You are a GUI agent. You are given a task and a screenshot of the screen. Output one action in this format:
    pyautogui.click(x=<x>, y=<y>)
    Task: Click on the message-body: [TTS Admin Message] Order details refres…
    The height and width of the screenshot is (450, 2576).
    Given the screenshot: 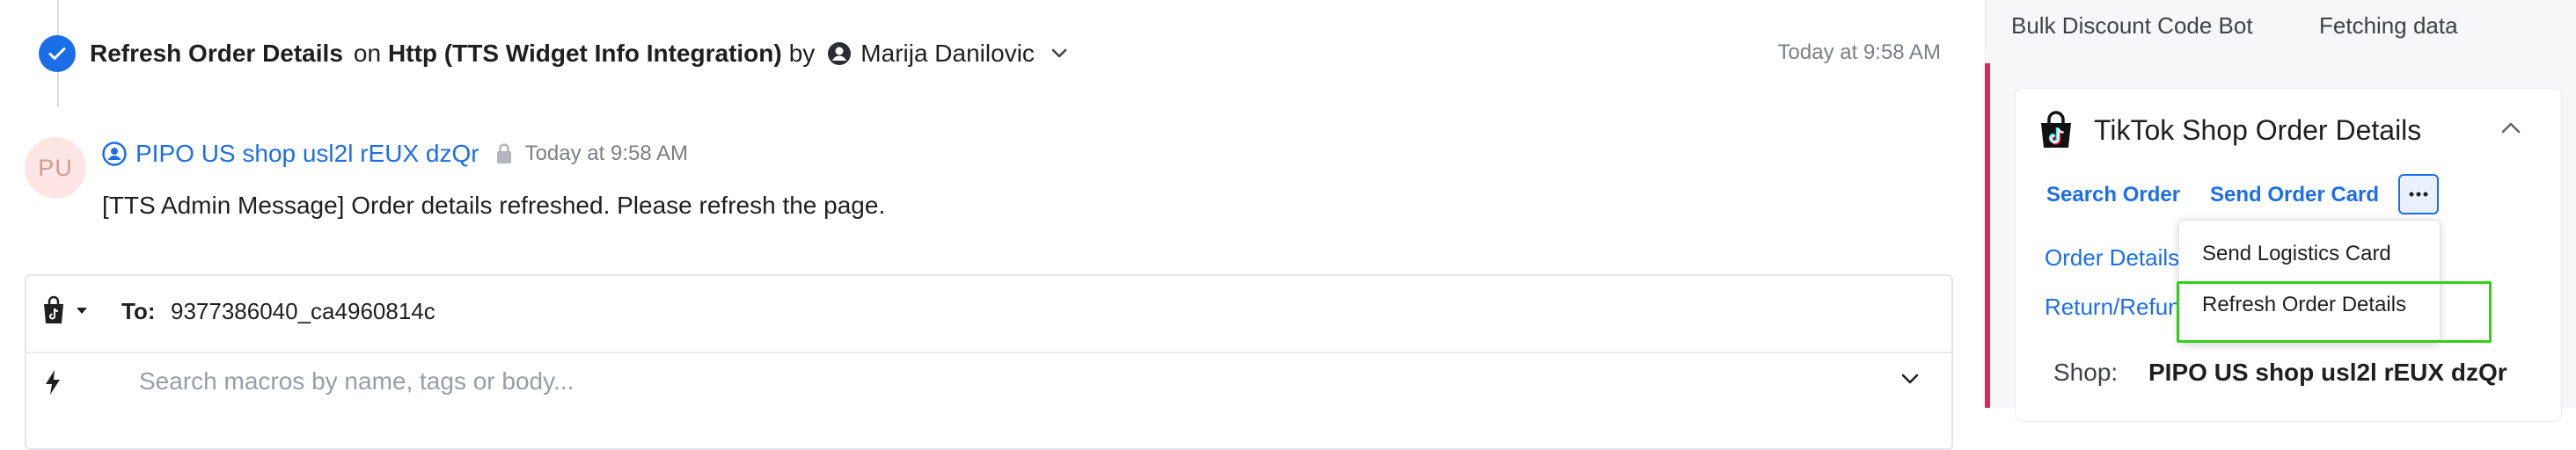 What is the action you would take?
    pyautogui.click(x=494, y=205)
    